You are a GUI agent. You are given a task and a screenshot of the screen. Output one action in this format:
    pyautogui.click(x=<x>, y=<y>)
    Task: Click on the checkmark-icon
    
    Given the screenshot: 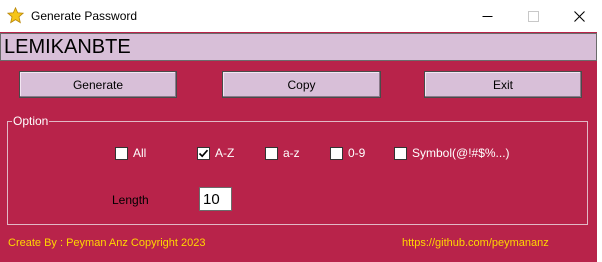 What is the action you would take?
    pyautogui.click(x=203, y=153)
    